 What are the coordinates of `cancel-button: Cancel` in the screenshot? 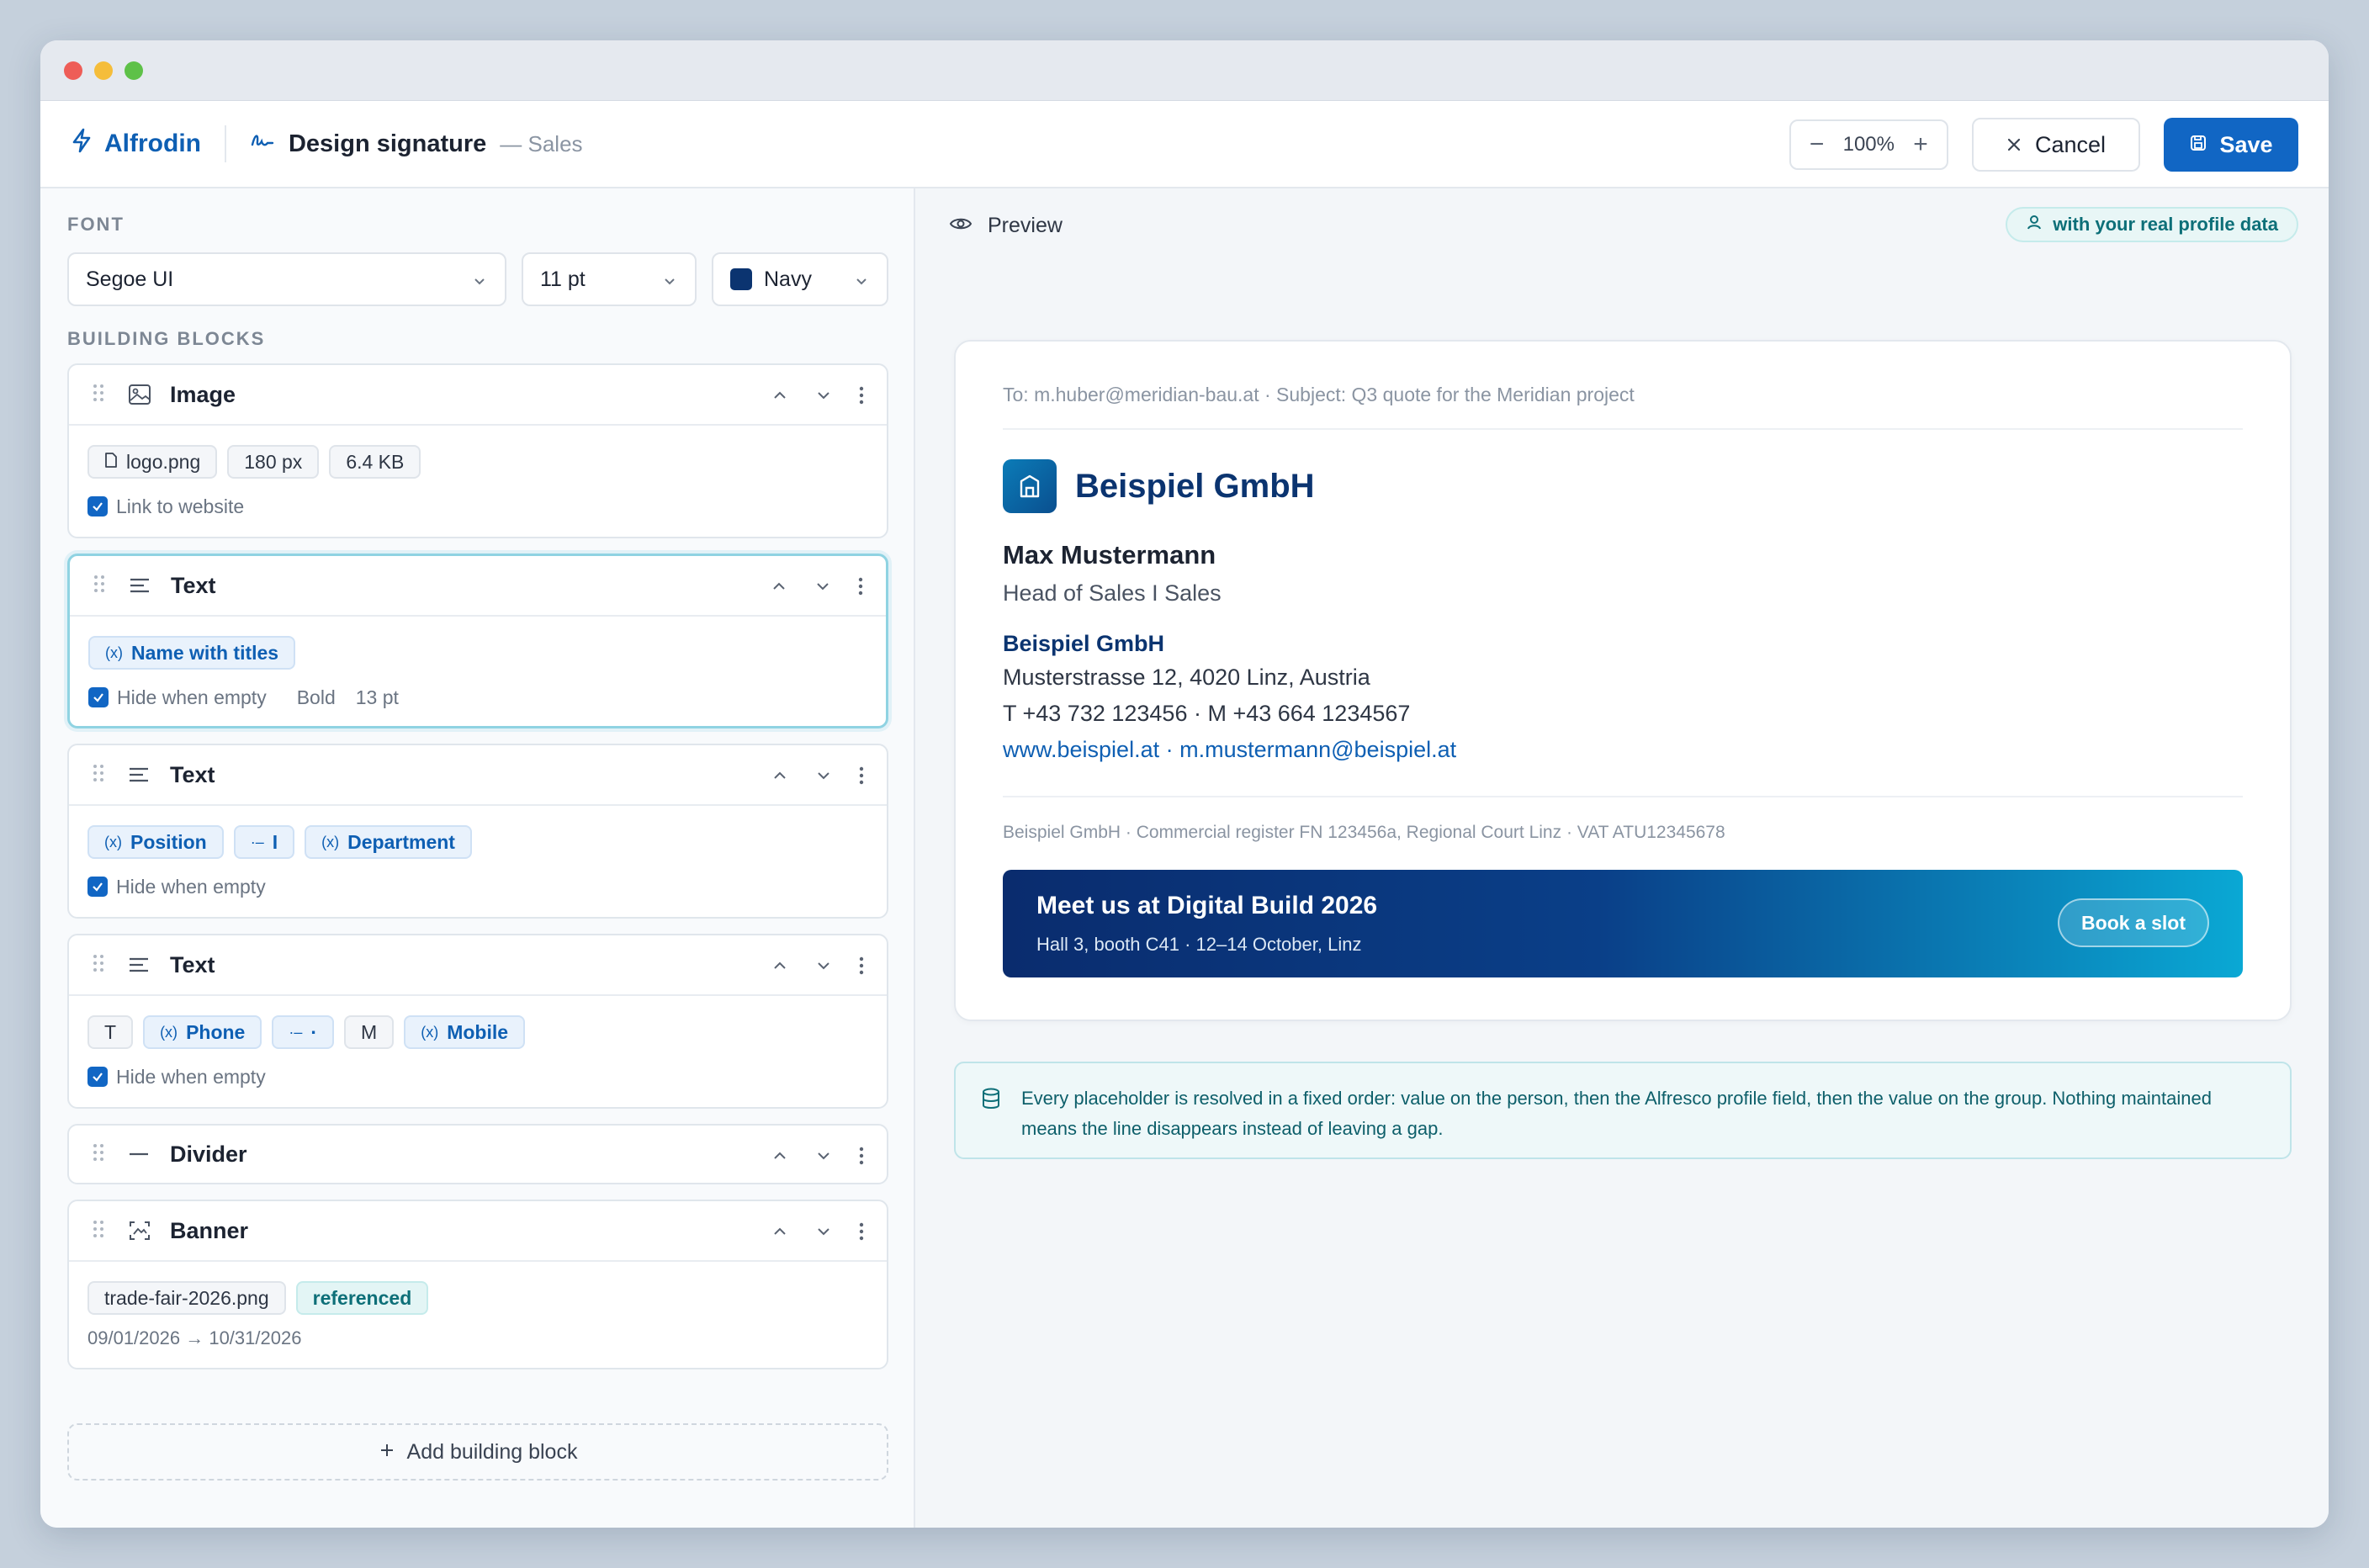 It's located at (2056, 145).